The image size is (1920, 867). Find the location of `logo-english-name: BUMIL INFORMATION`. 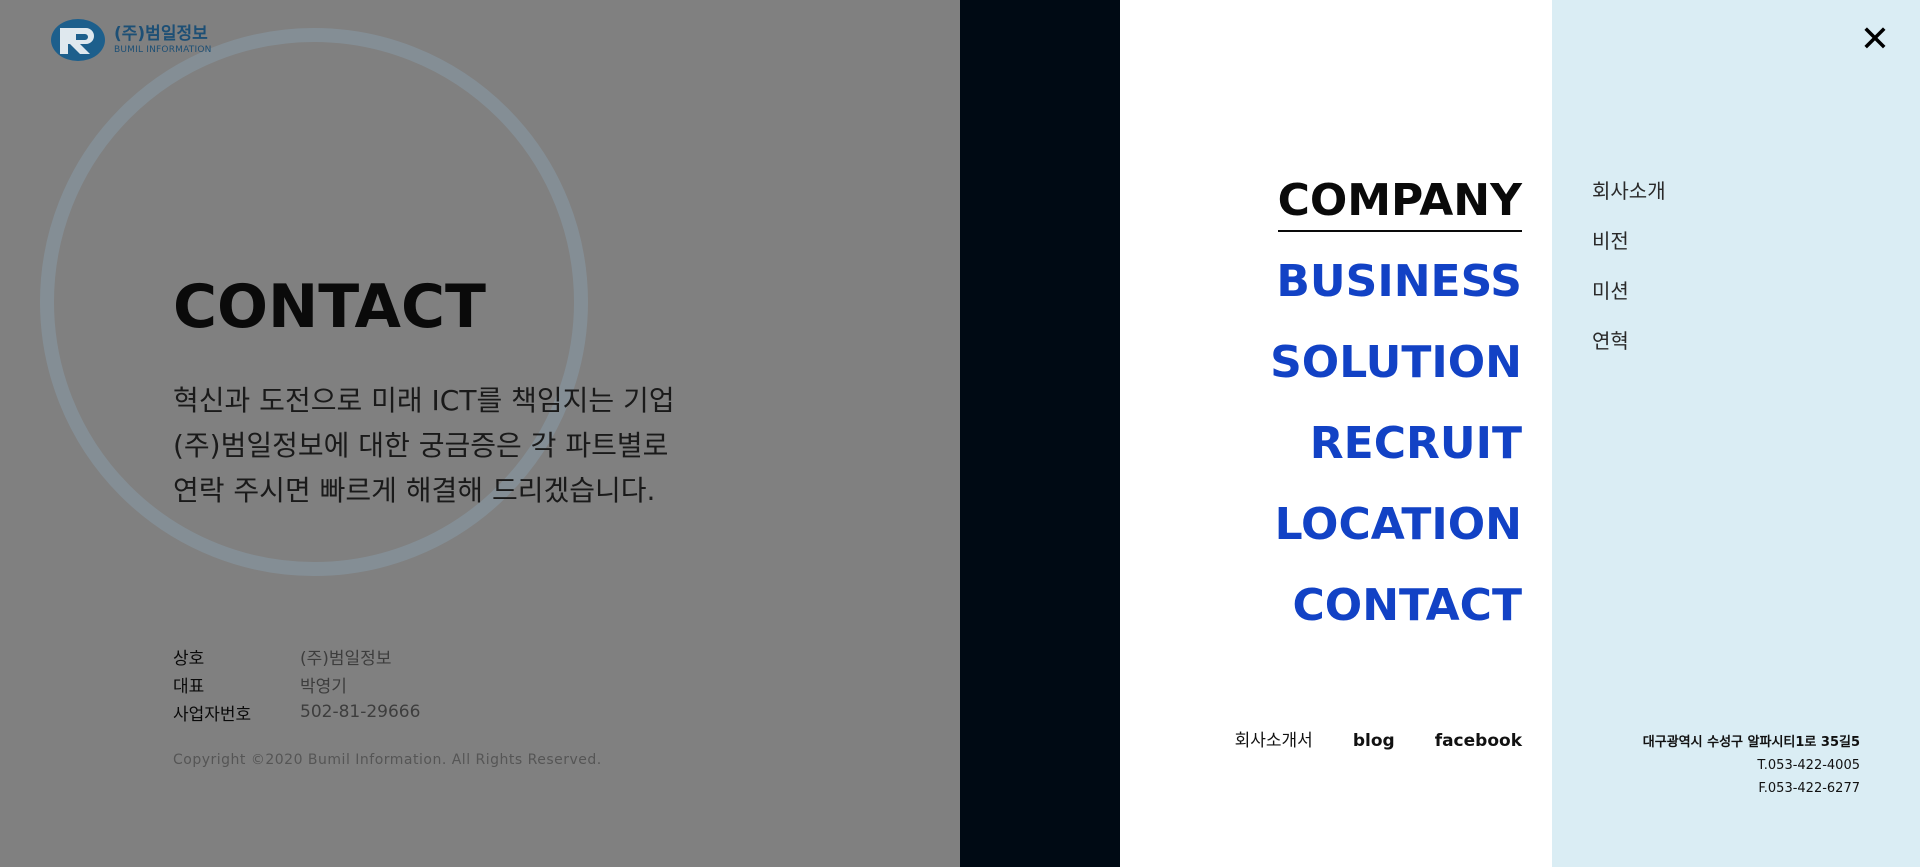

logo-english-name: BUMIL INFORMATION is located at coordinates (163, 49).